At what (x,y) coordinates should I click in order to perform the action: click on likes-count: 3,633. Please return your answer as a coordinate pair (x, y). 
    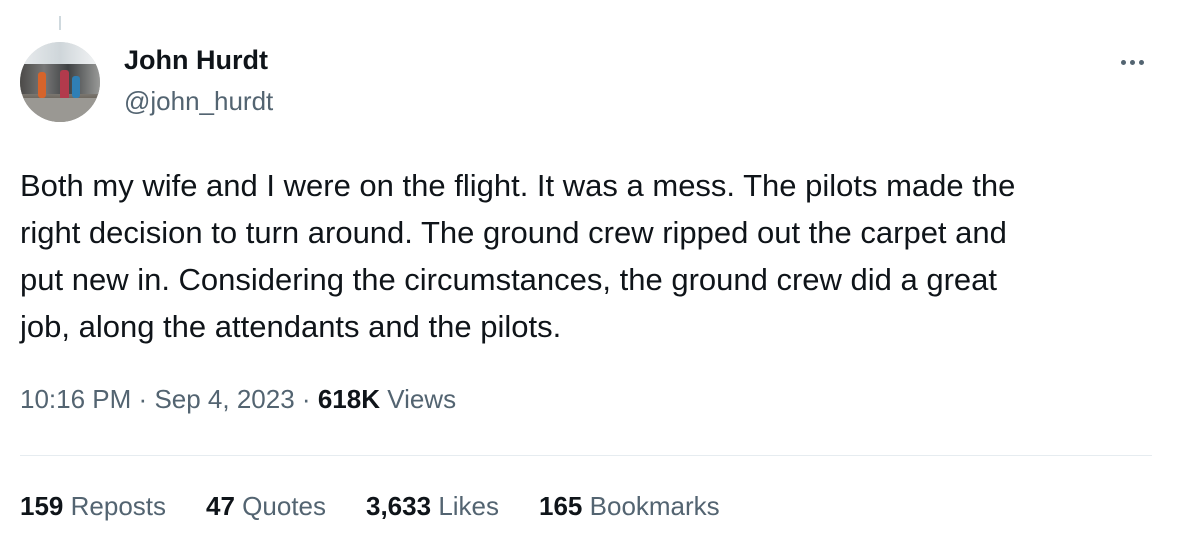
    Looking at the image, I should click on (399, 506).